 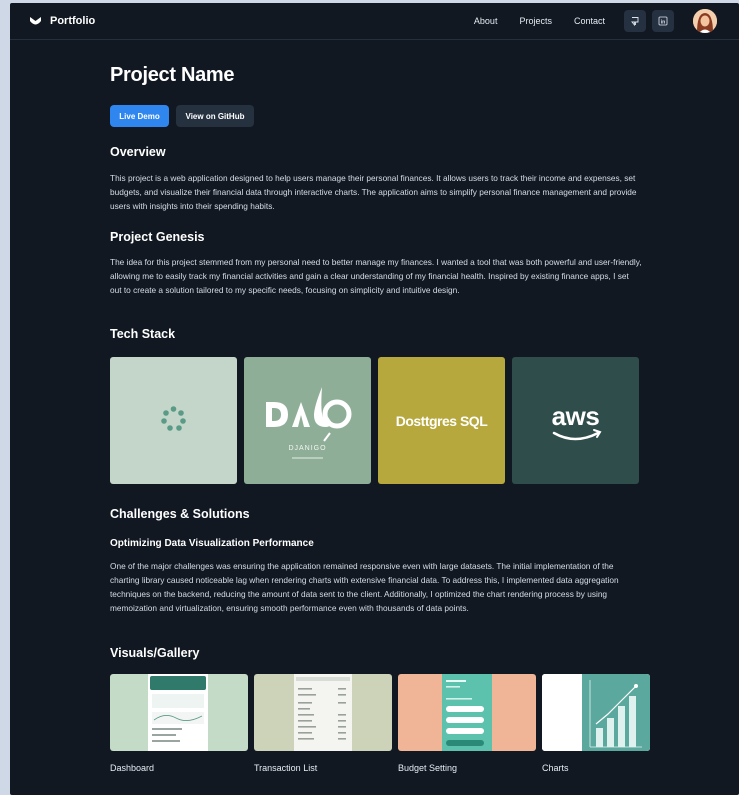 I want to click on django-logo-graphic, so click(x=309, y=414).